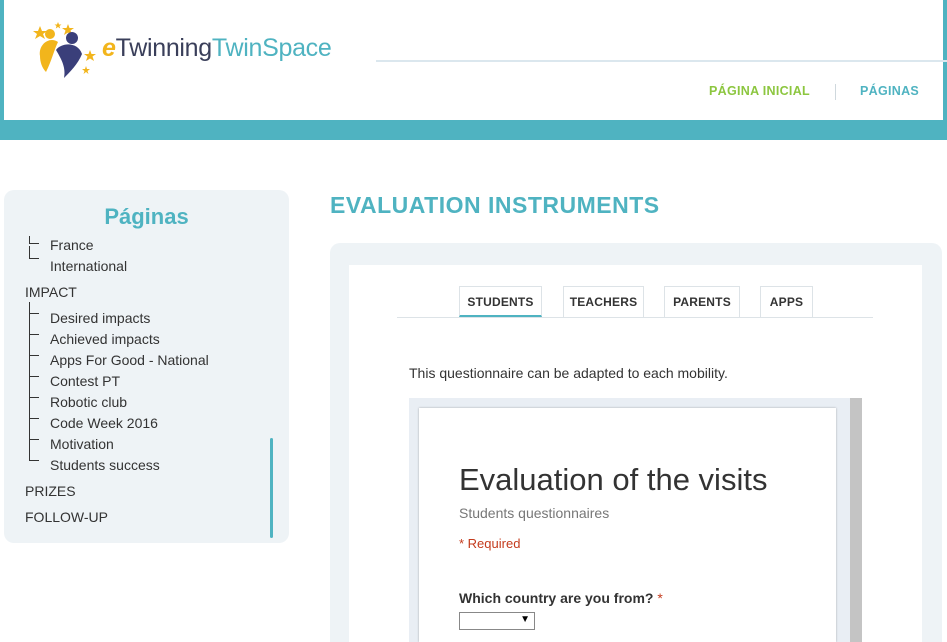 The image size is (947, 642). Describe the element at coordinates (856, 520) in the screenshot. I see `embedded-form-scrollbar` at that location.